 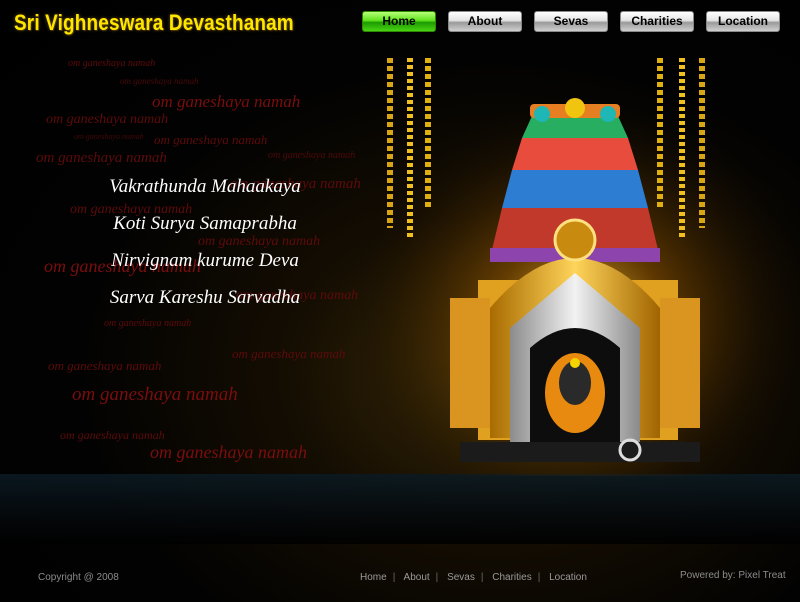 What do you see at coordinates (205, 223) in the screenshot?
I see `verse-line: Koti Surya Samaprabha` at bounding box center [205, 223].